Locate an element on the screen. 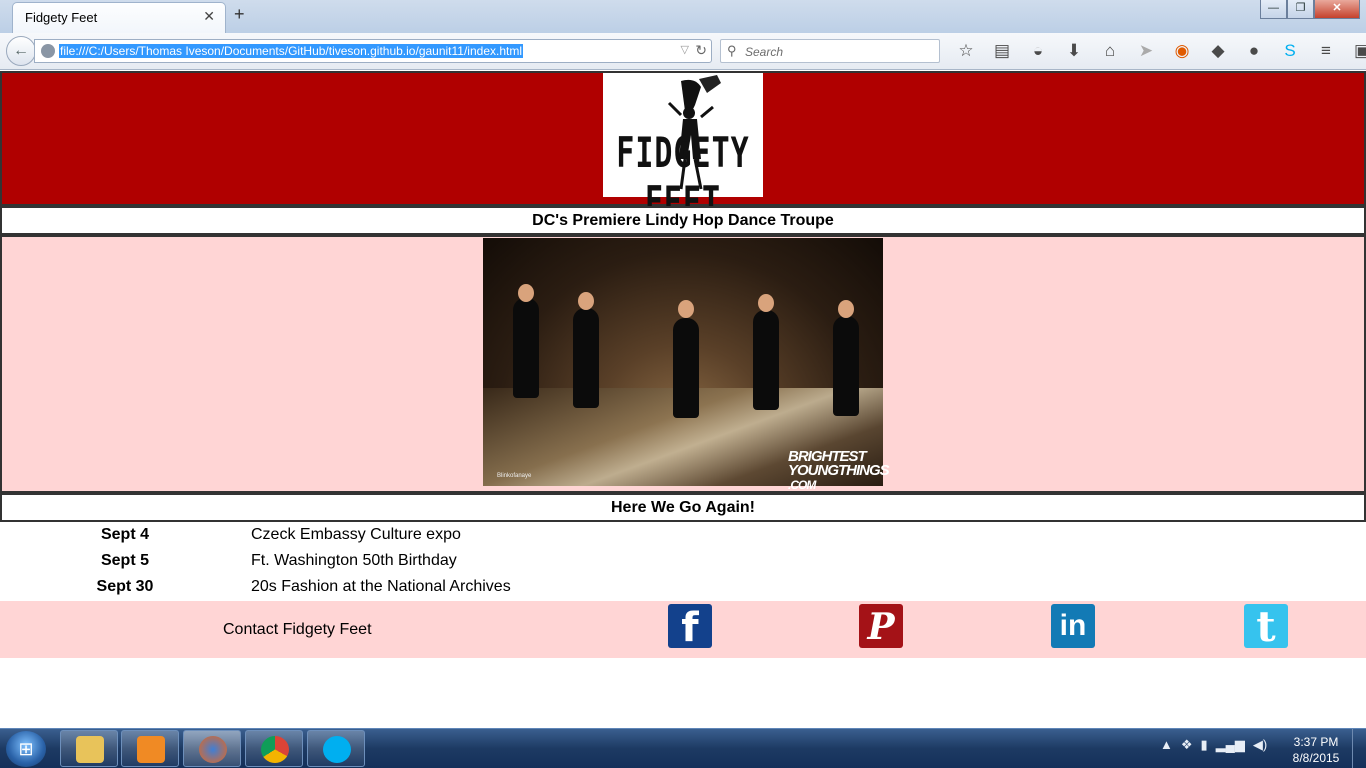  troupe-photo: Blinkofanaye BRIGHTEST YOUNGTHINGS .COM is located at coordinates (686, 365).